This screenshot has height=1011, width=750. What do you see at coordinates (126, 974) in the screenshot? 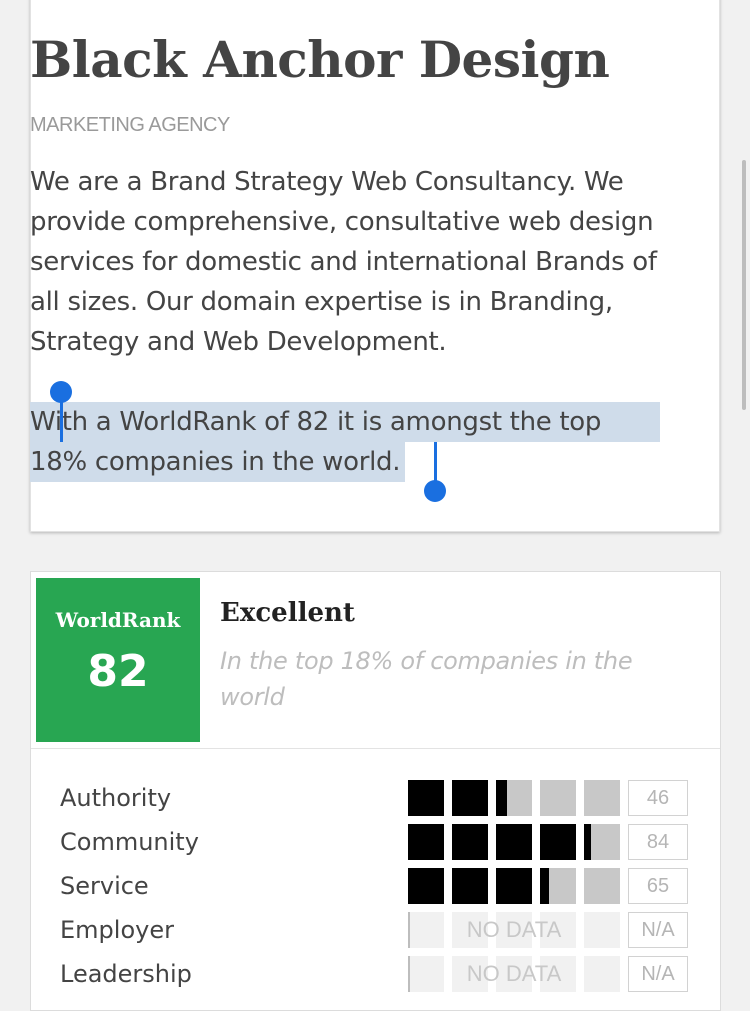
I see `metric-label: Leadership` at bounding box center [126, 974].